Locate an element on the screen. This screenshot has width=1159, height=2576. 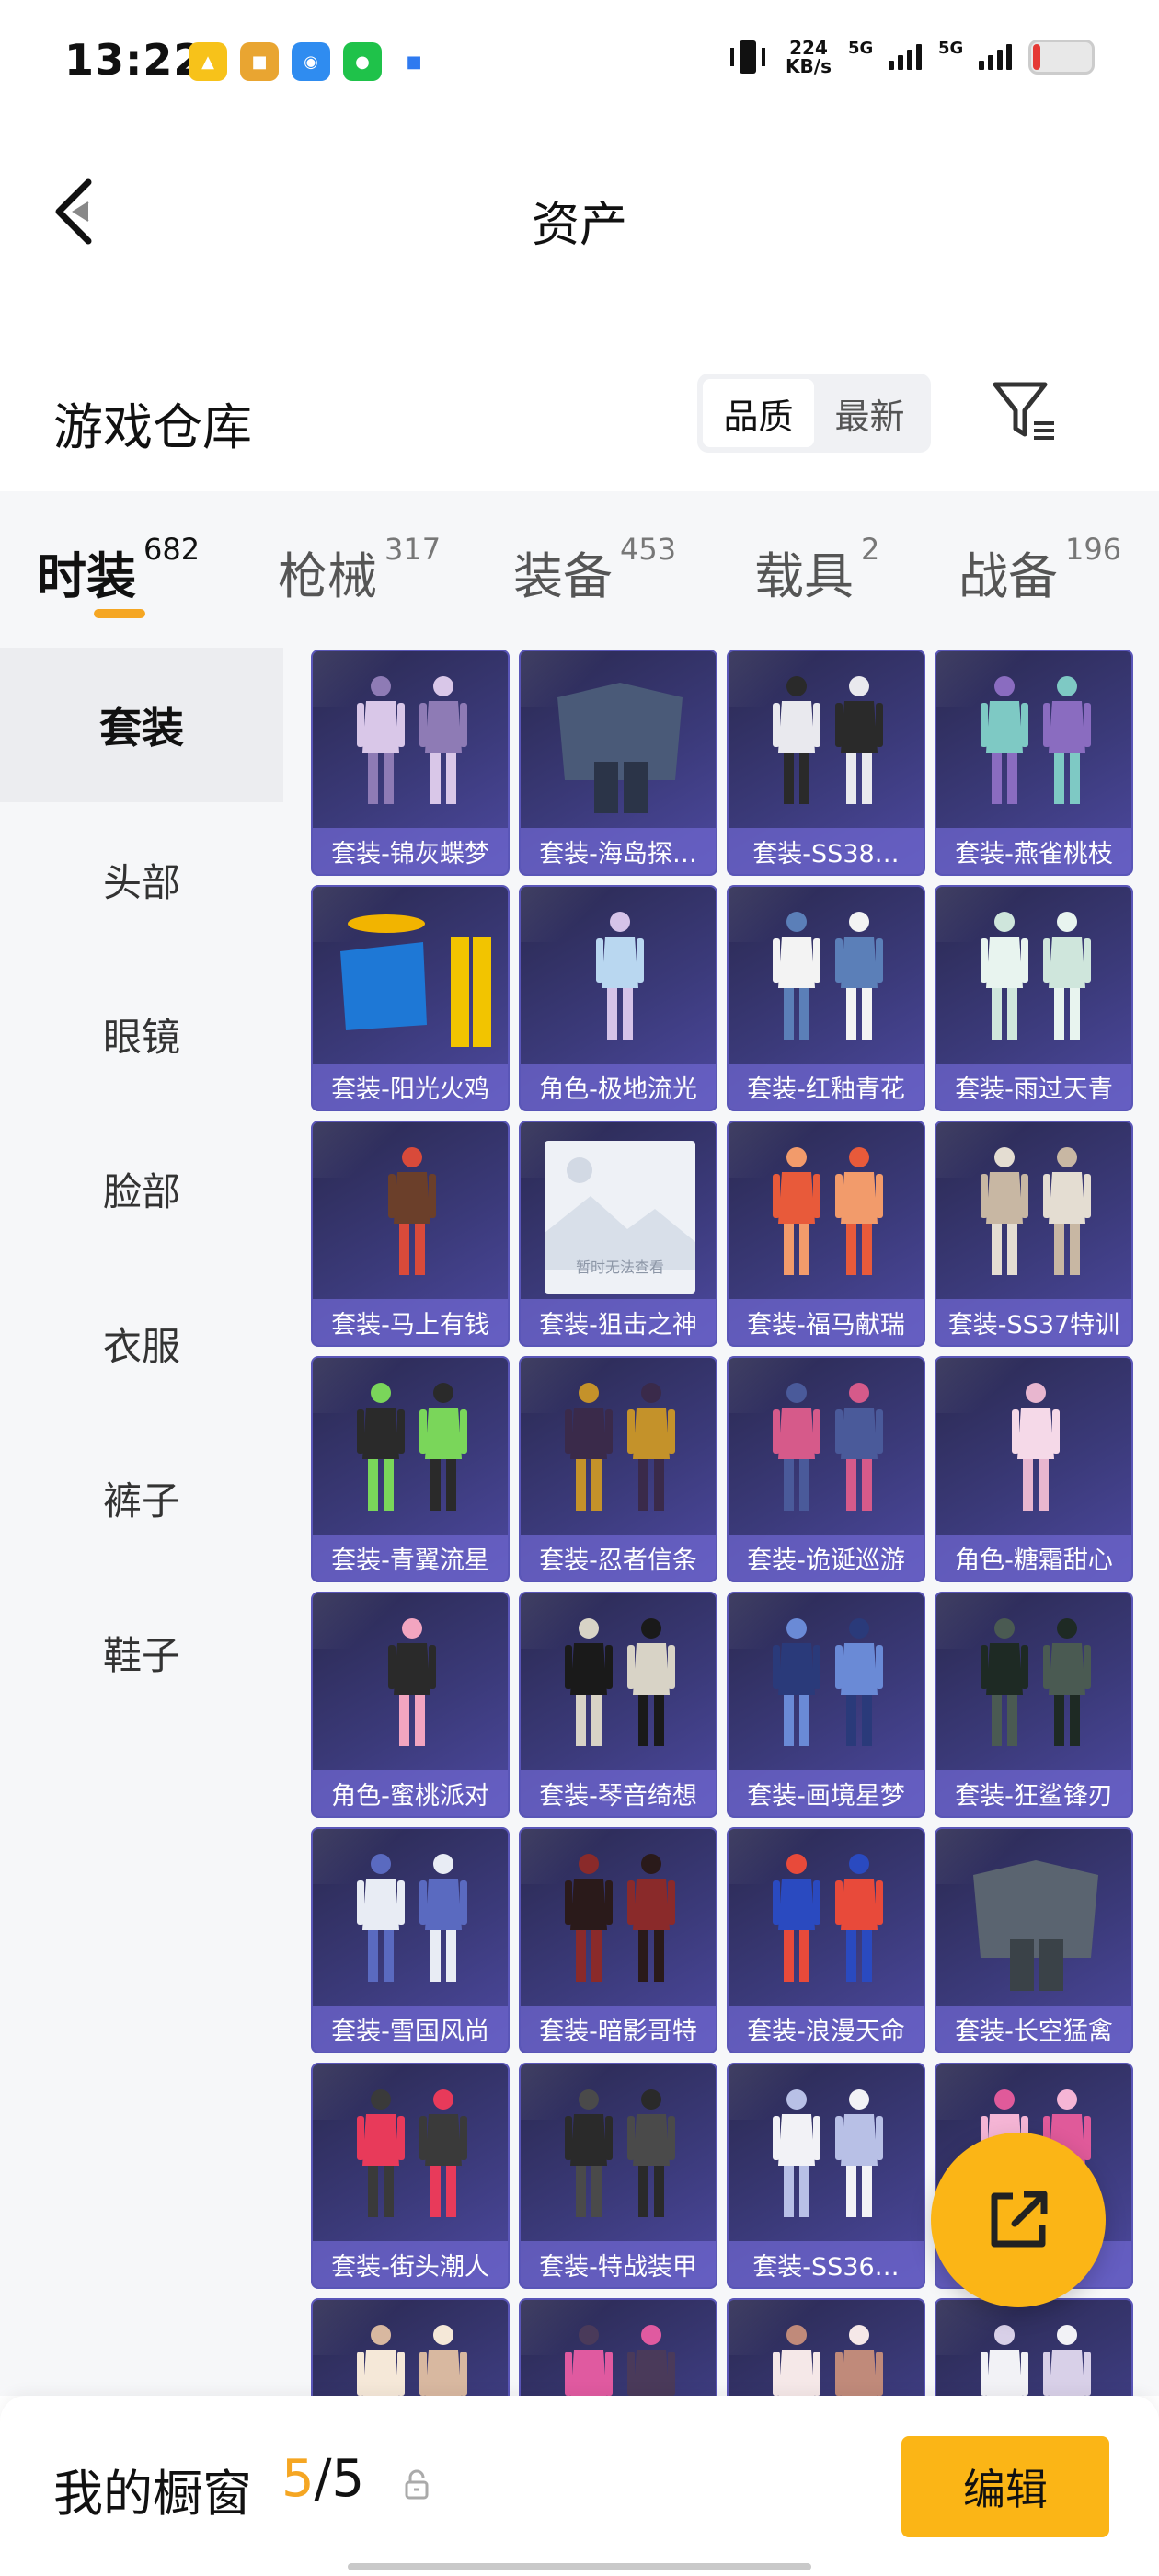
sort-newest-button: 最新 is located at coordinates (869, 413).